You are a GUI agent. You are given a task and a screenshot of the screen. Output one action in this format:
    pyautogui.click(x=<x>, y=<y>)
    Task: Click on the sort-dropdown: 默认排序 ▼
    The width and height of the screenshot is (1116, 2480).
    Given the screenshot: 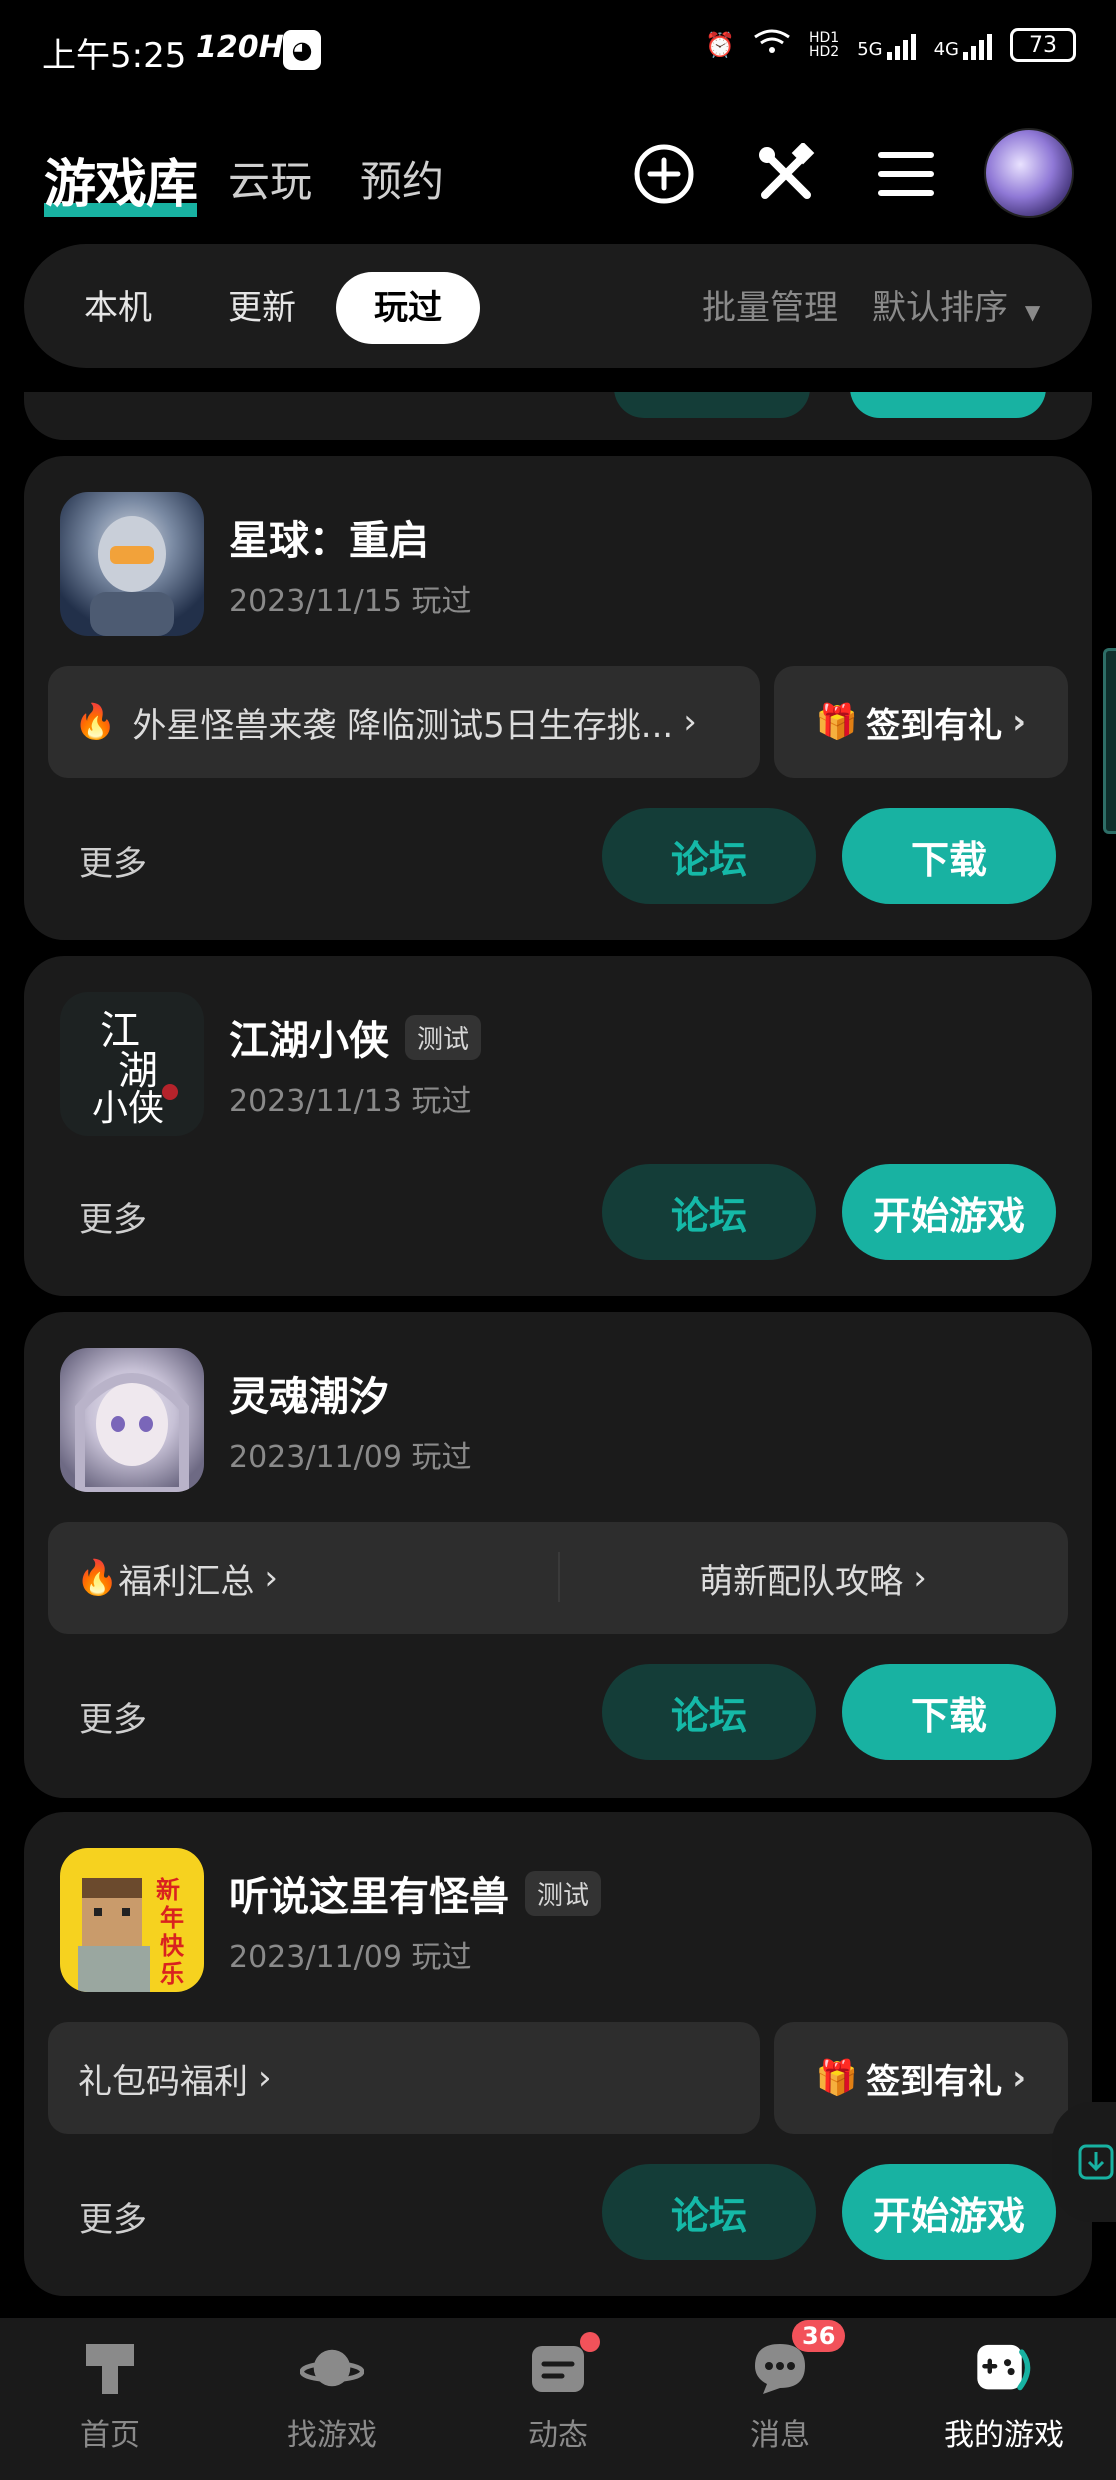 What is the action you would take?
    pyautogui.click(x=956, y=310)
    